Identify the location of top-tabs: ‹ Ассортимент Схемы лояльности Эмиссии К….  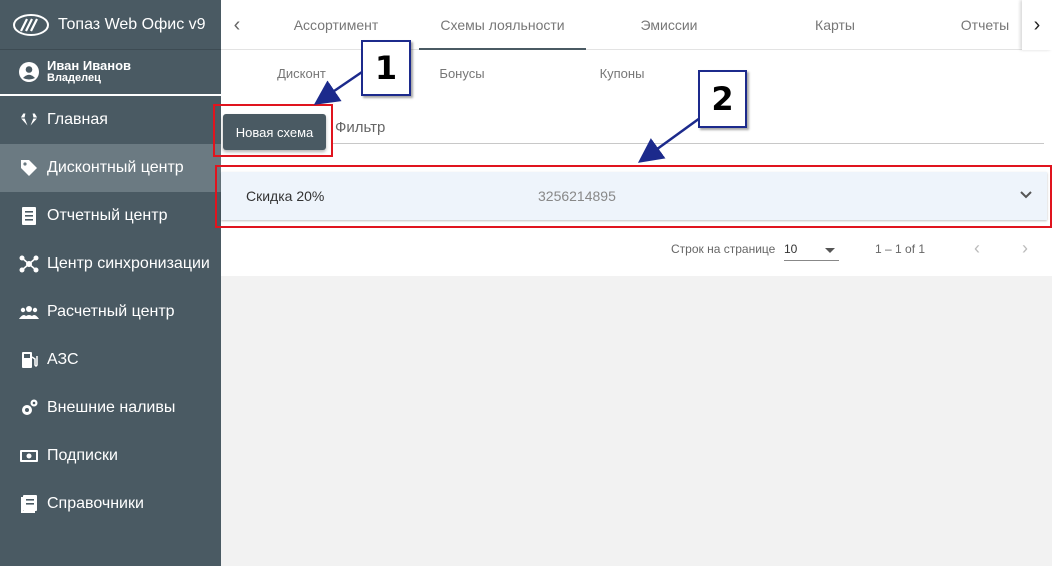
(636, 25).